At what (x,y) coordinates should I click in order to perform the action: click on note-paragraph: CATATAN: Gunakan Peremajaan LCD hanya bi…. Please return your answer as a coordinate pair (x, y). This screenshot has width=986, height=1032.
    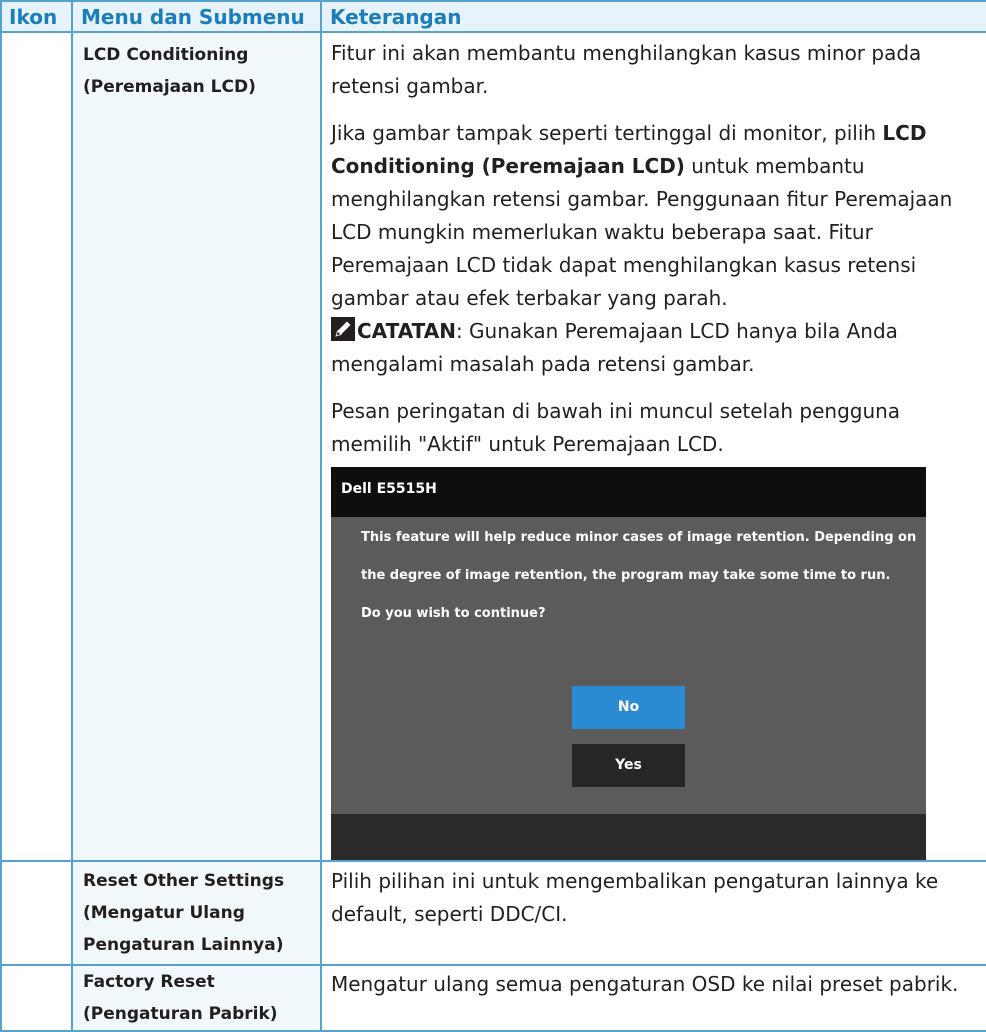
    Looking at the image, I should click on (655, 348).